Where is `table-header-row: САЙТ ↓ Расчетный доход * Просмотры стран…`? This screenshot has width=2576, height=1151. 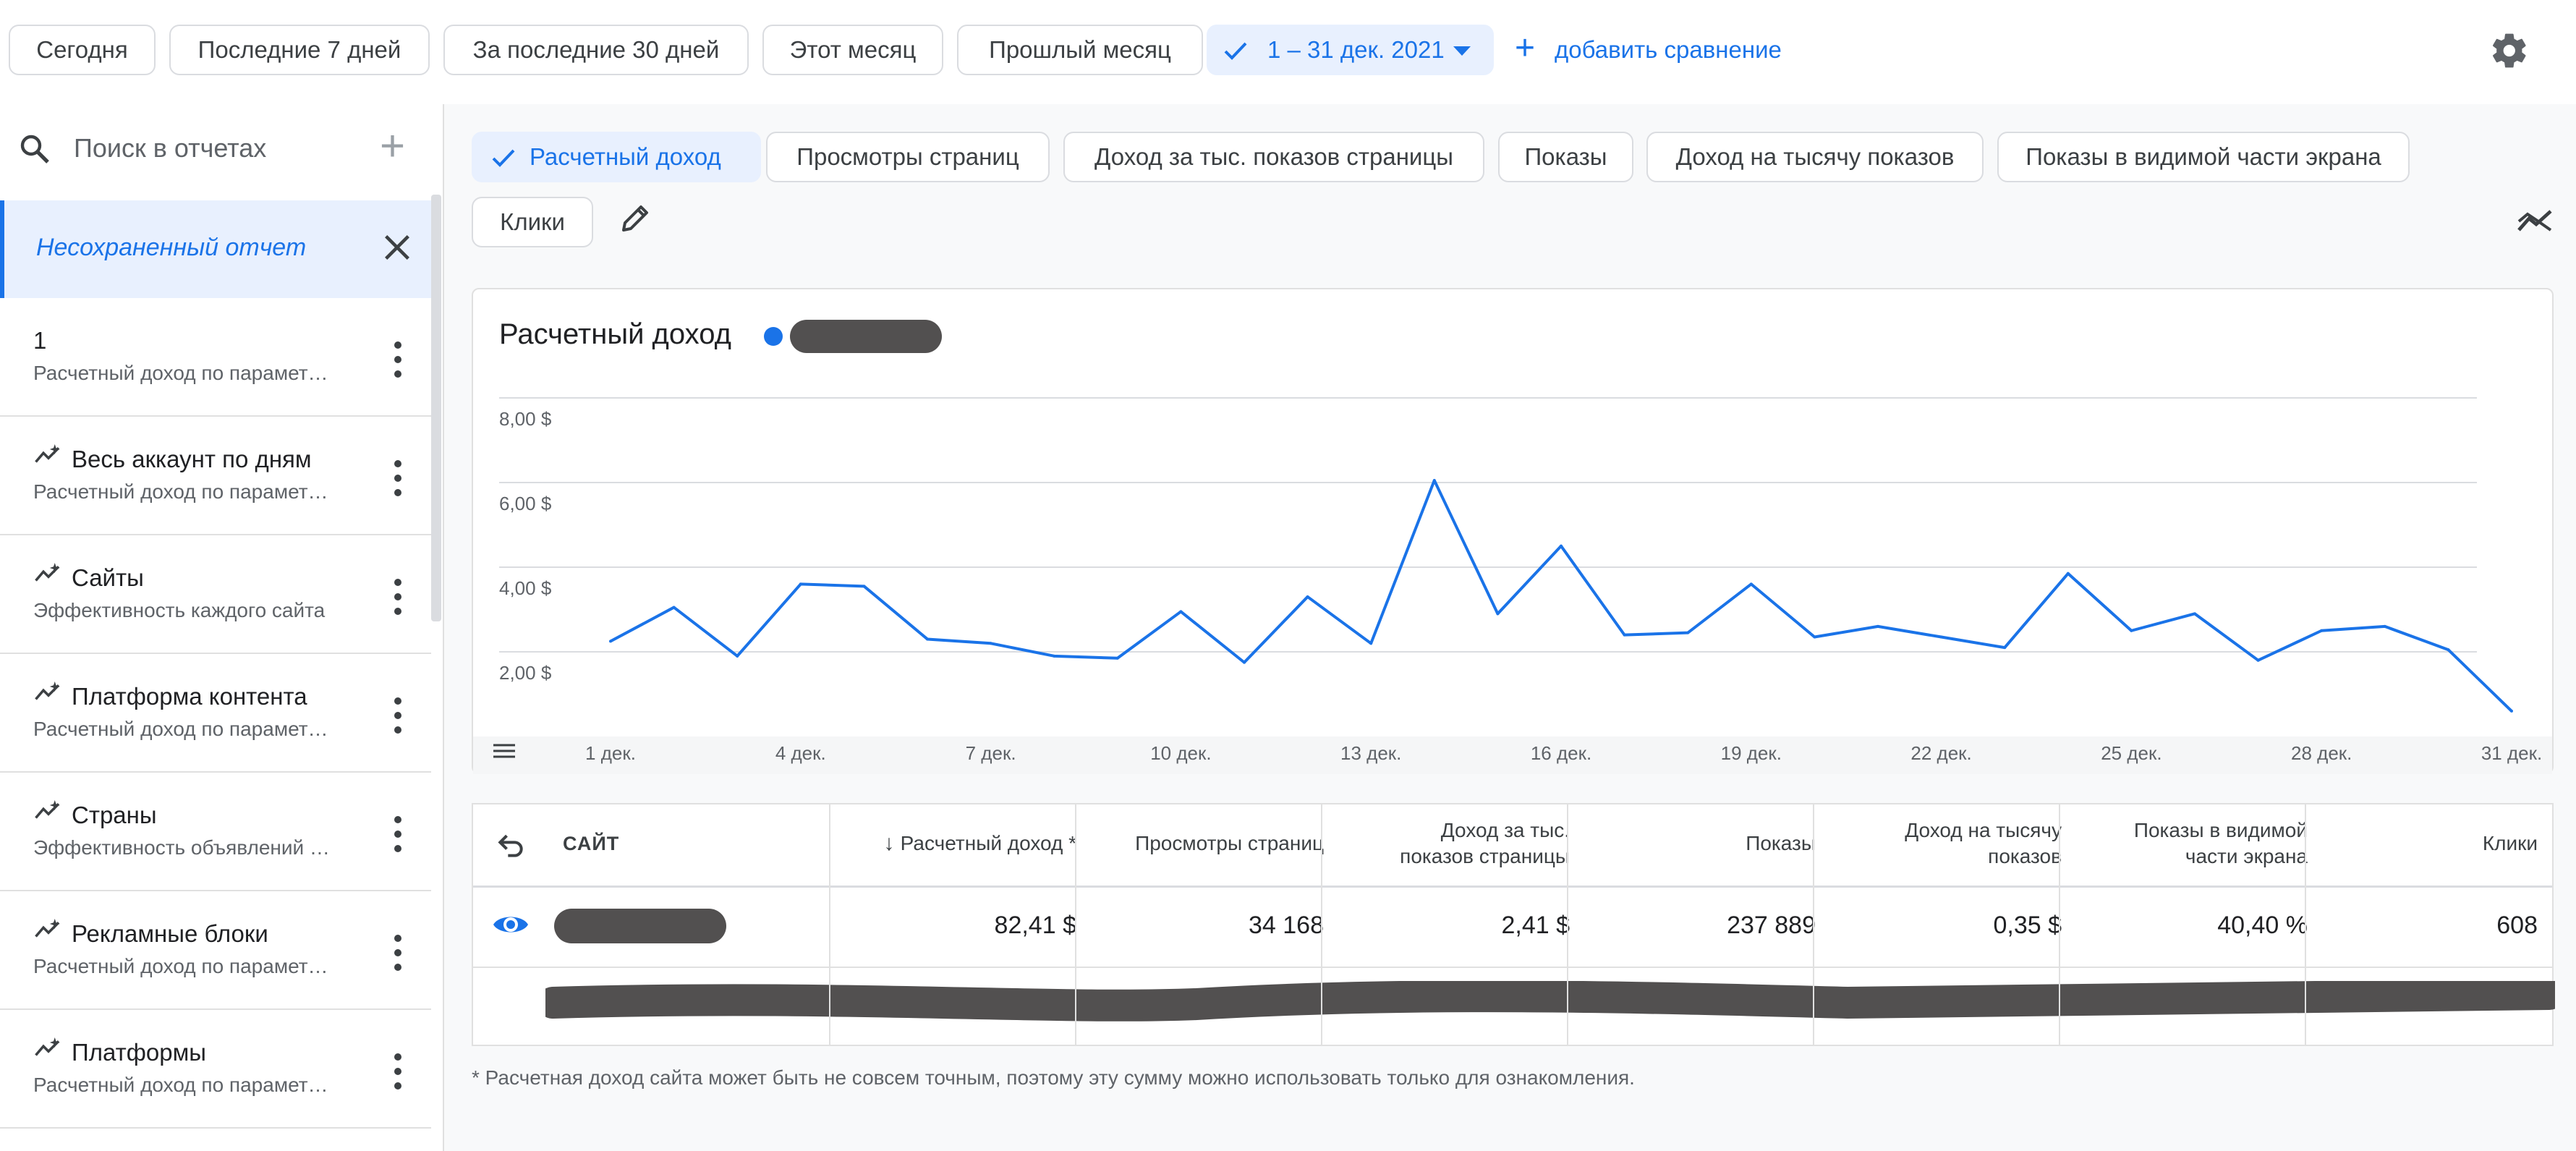
table-header-row: САЙТ ↓ Расчетный доход * Просмотры стран… is located at coordinates (1512, 846).